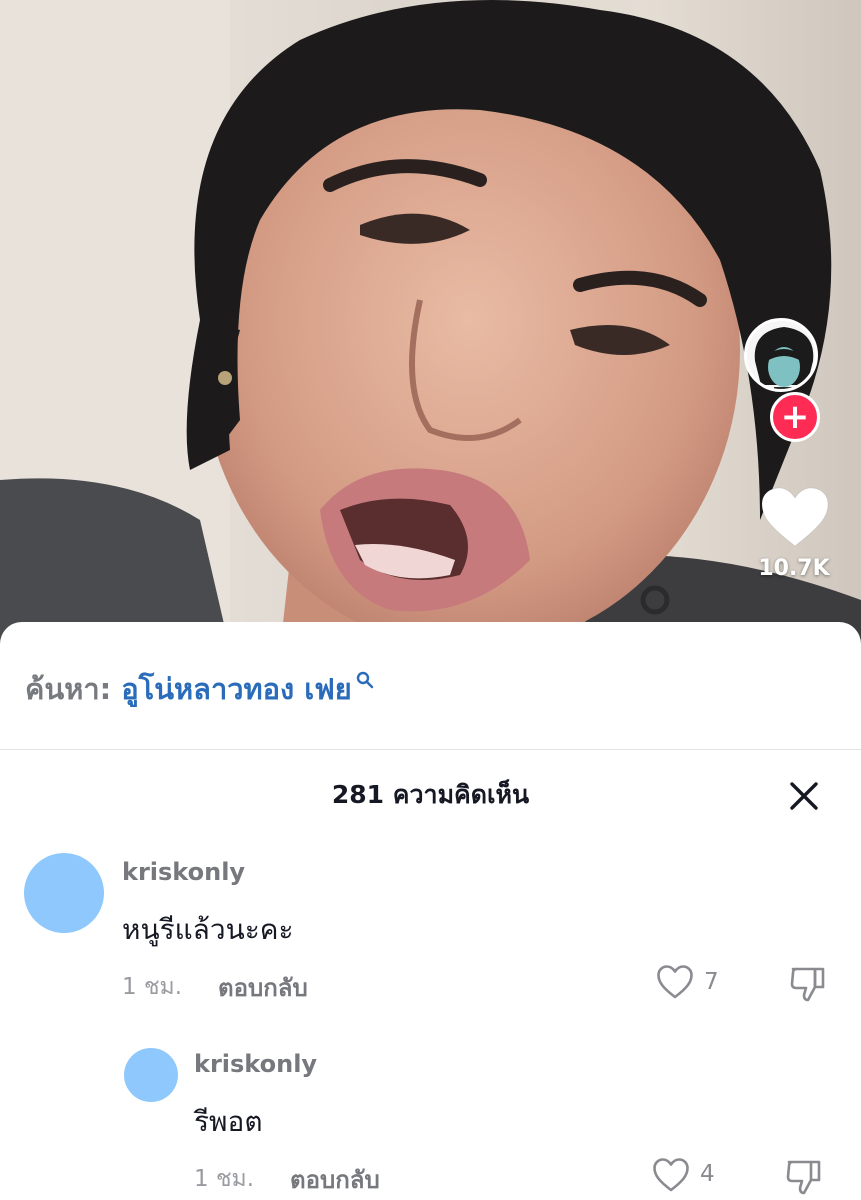 The height and width of the screenshot is (1200, 861). What do you see at coordinates (707, 1174) in the screenshot?
I see `comment-like-count: 4` at bounding box center [707, 1174].